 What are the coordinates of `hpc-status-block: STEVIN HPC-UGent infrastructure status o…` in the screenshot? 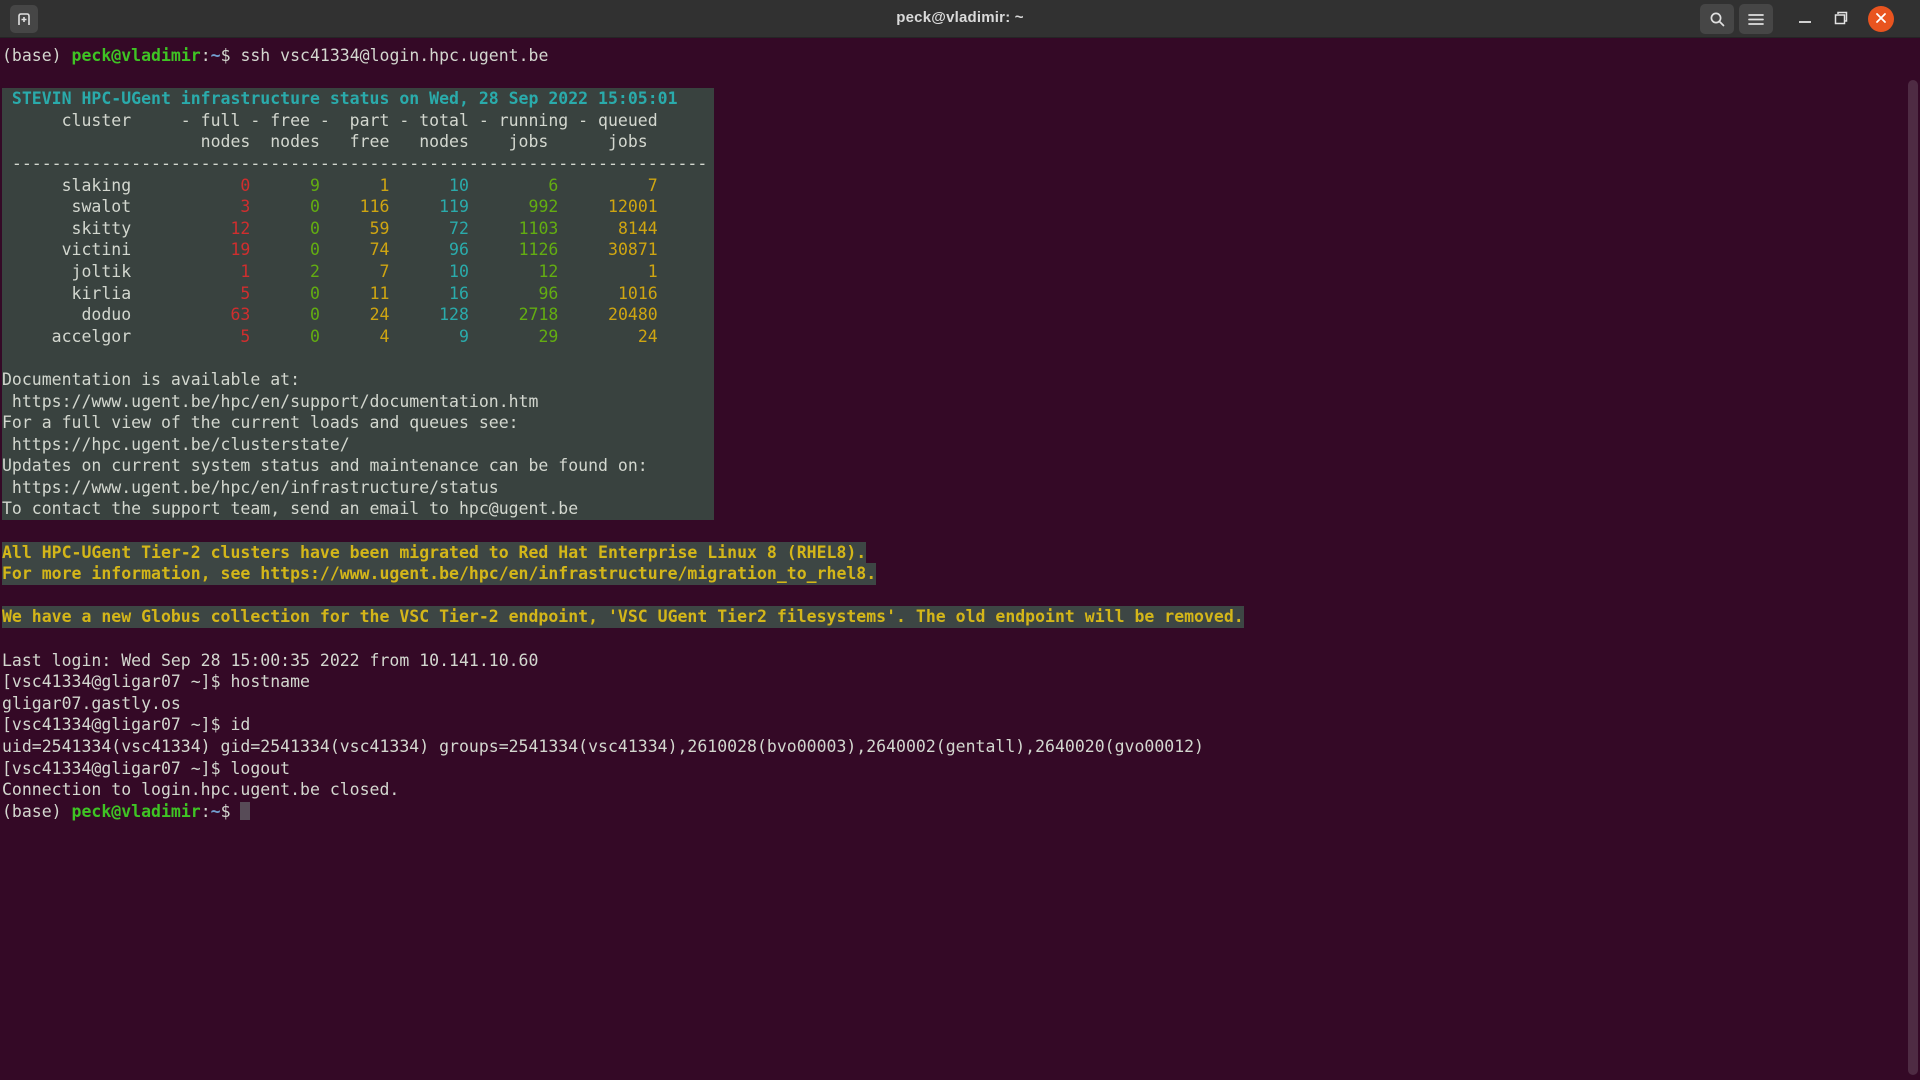 It's located at (358, 304).